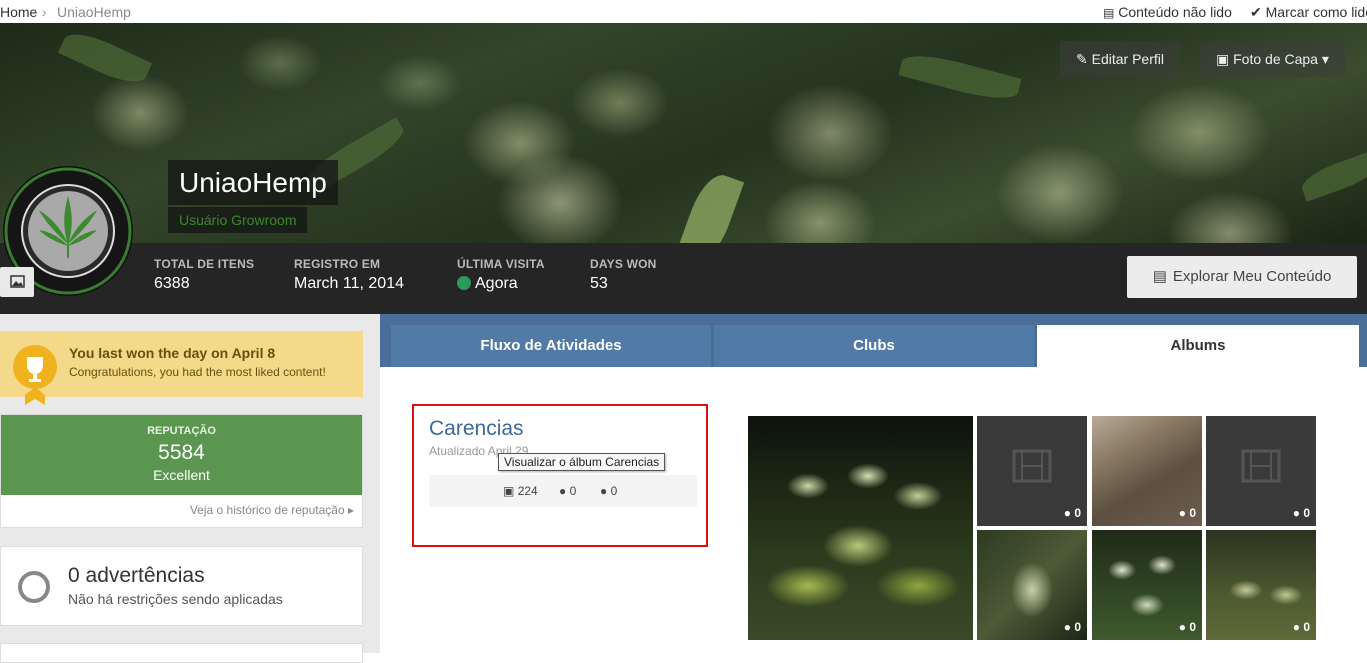 Image resolution: width=1367 pixels, height=663 pixels. I want to click on edit-profile-button: ✎ Editar Perfil, so click(1120, 59).